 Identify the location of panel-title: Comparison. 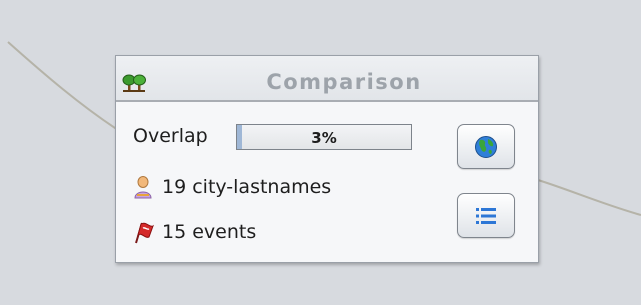
(344, 82).